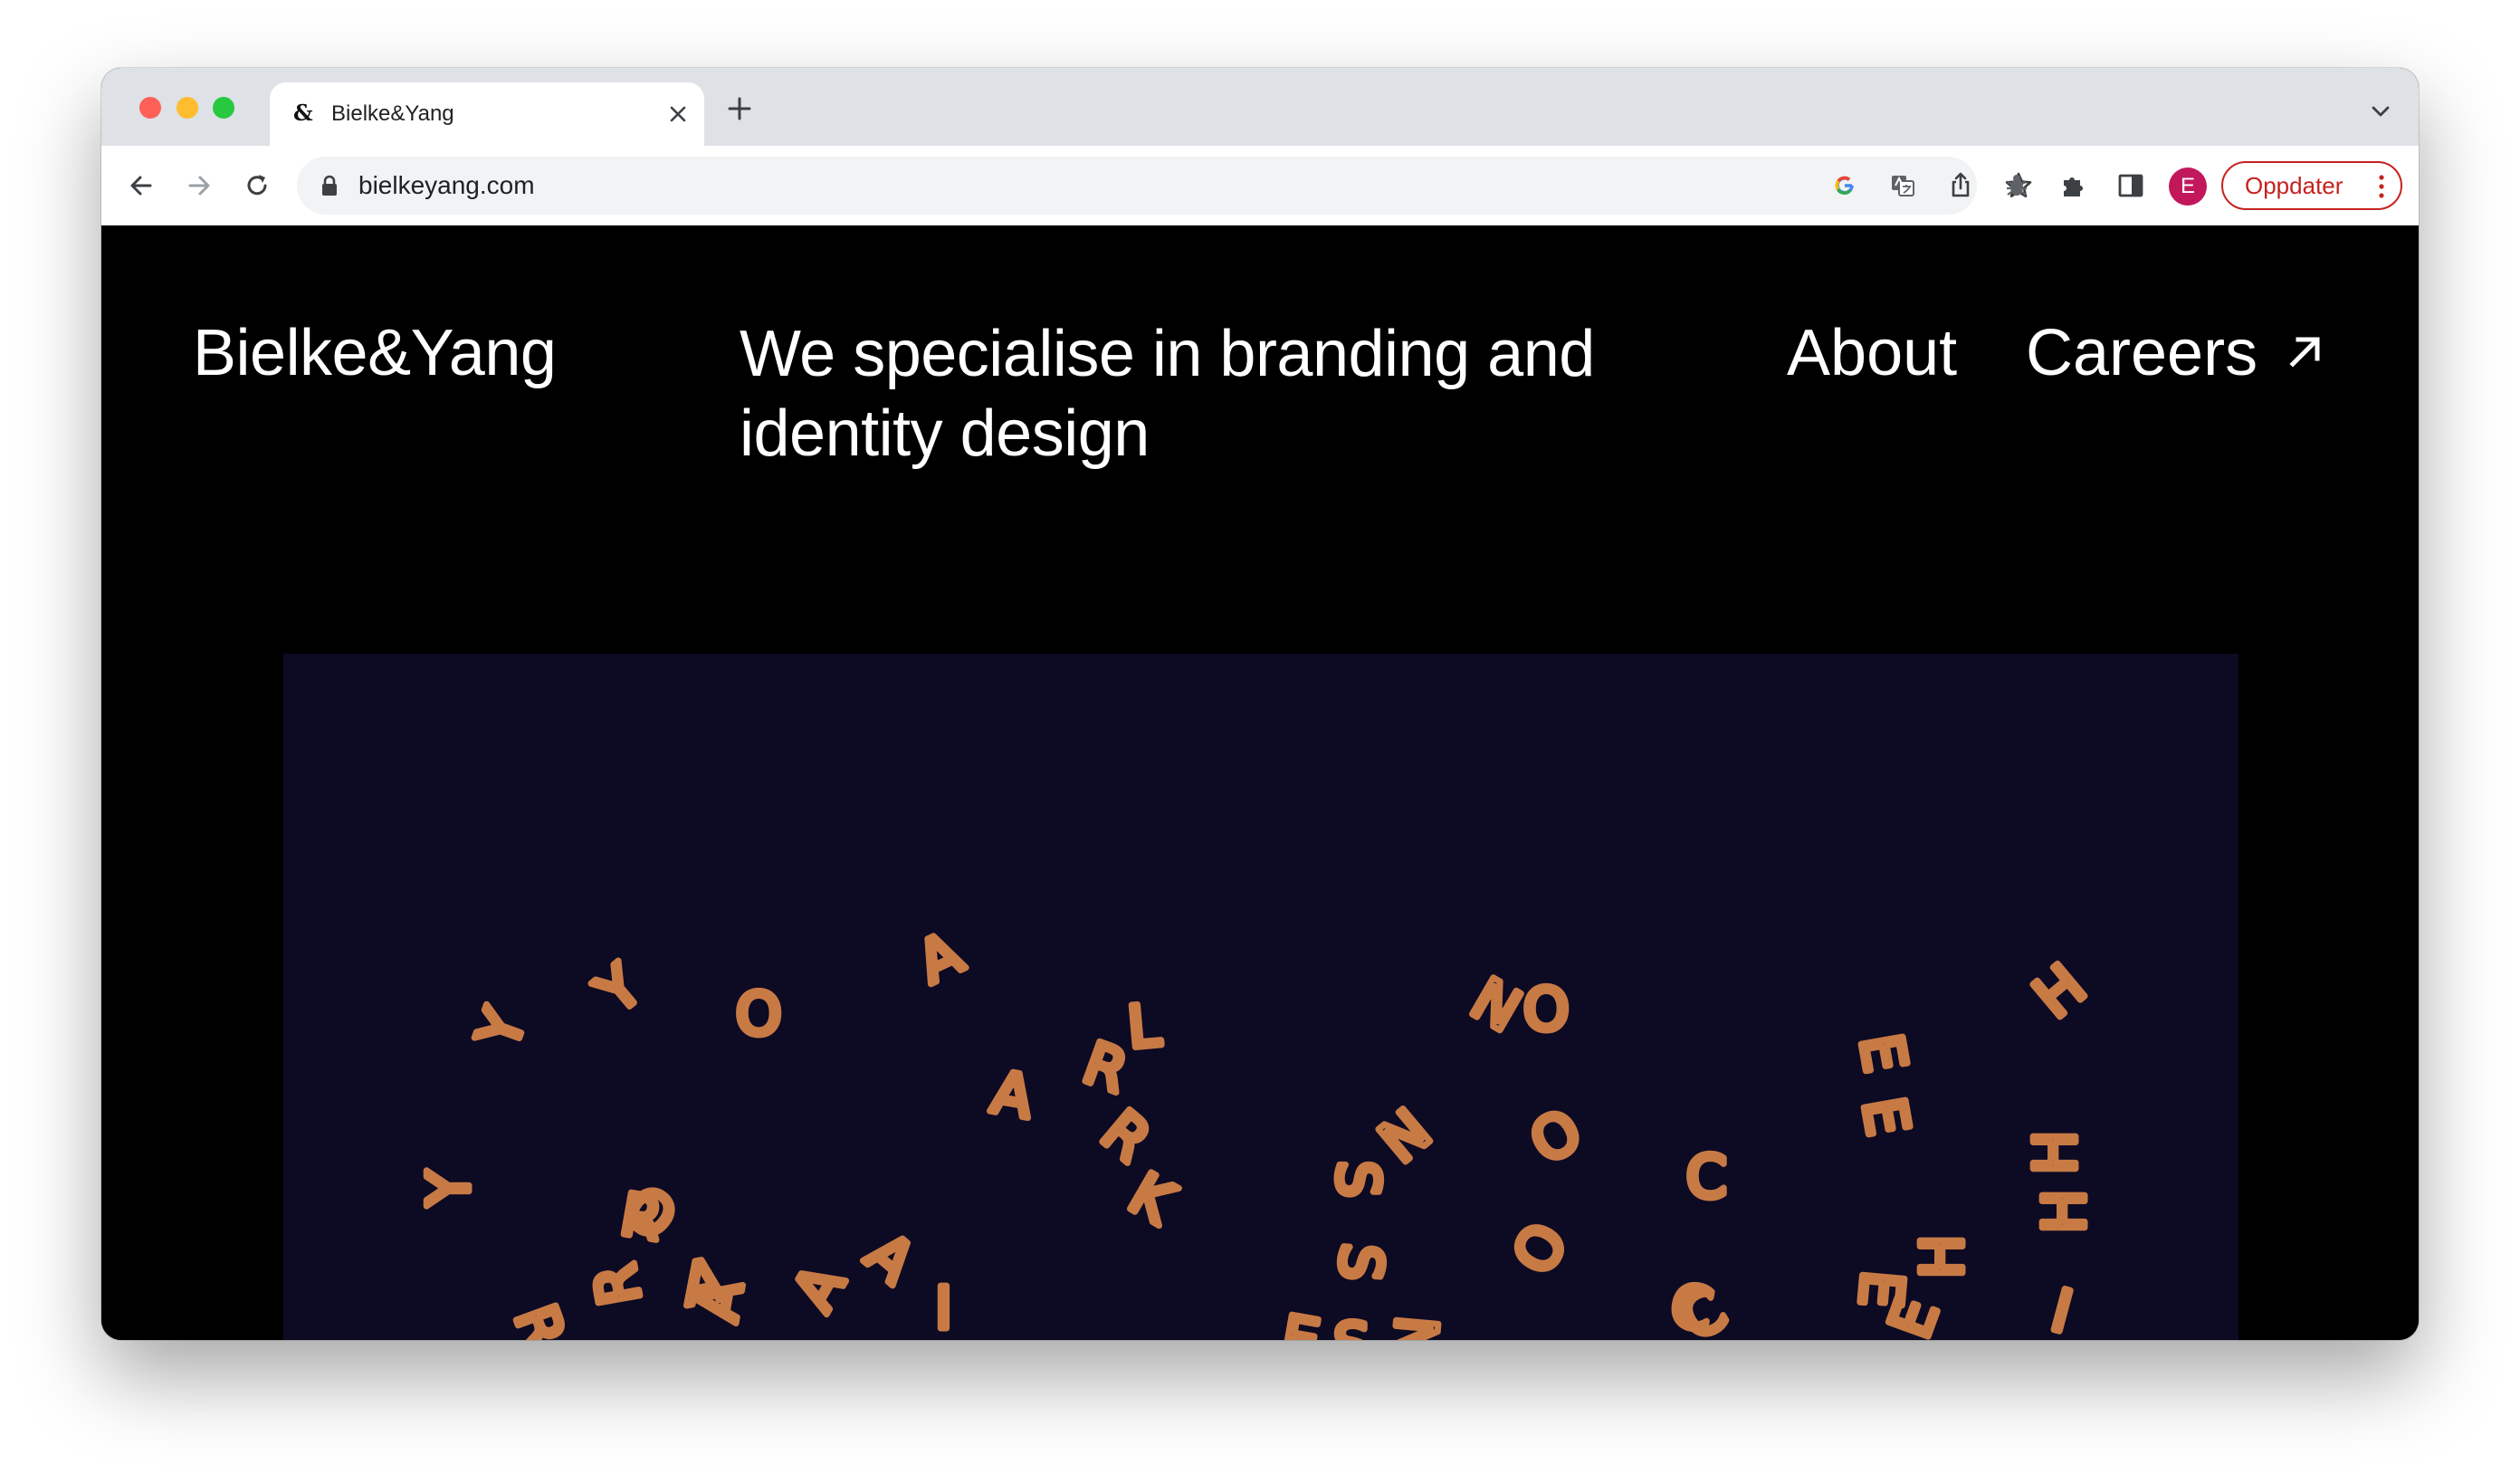  I want to click on update-button: Oppdater, so click(2311, 186).